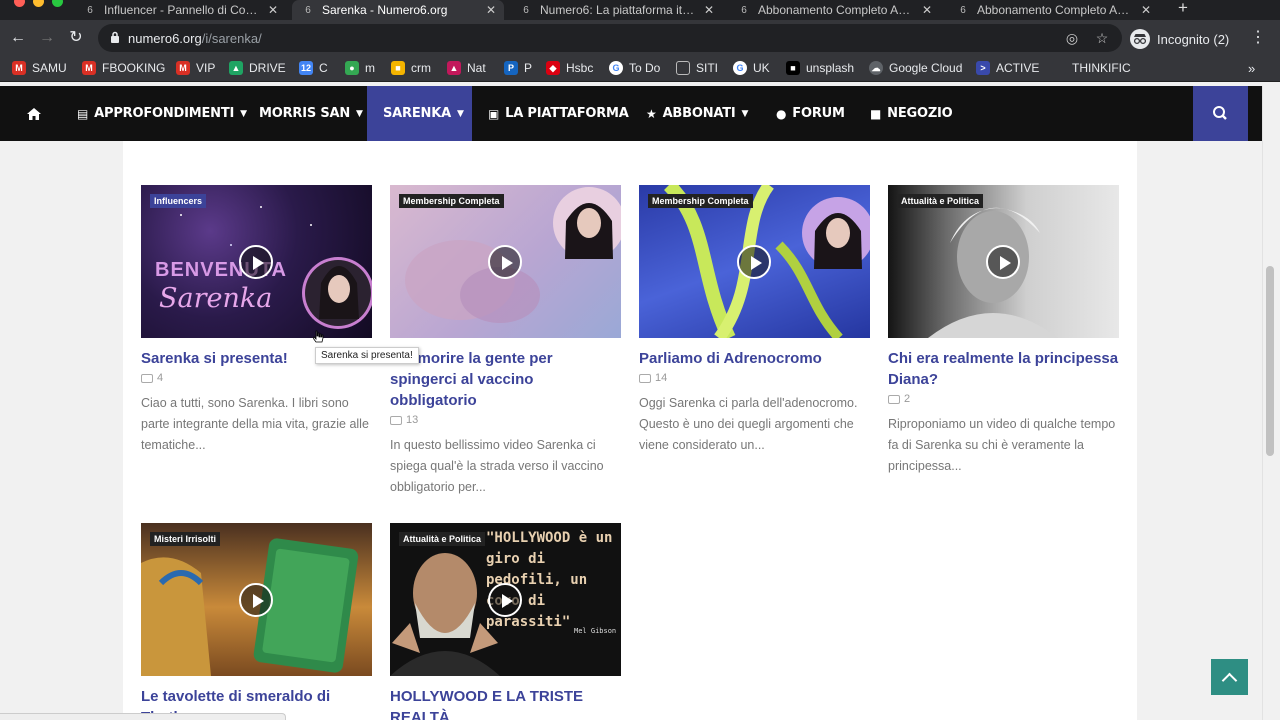 This screenshot has height=720, width=1280. Describe the element at coordinates (183, 68) in the screenshot. I see `gmail-icon: M` at that location.